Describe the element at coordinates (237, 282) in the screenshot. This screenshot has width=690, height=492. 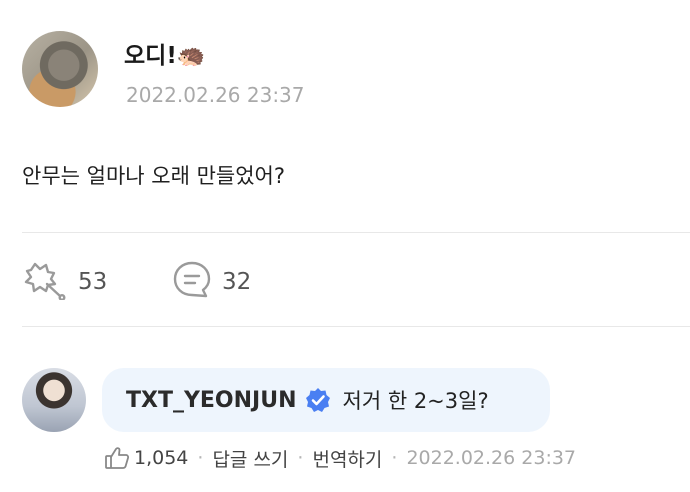
I see `comment-count: 32` at that location.